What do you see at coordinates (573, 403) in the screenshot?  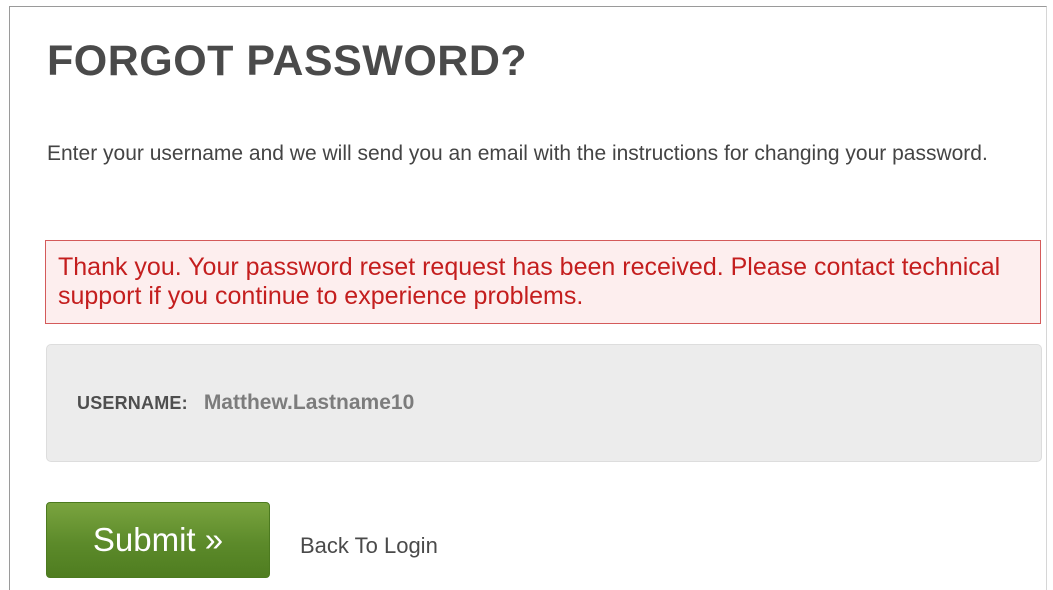 I see `username-input` at bounding box center [573, 403].